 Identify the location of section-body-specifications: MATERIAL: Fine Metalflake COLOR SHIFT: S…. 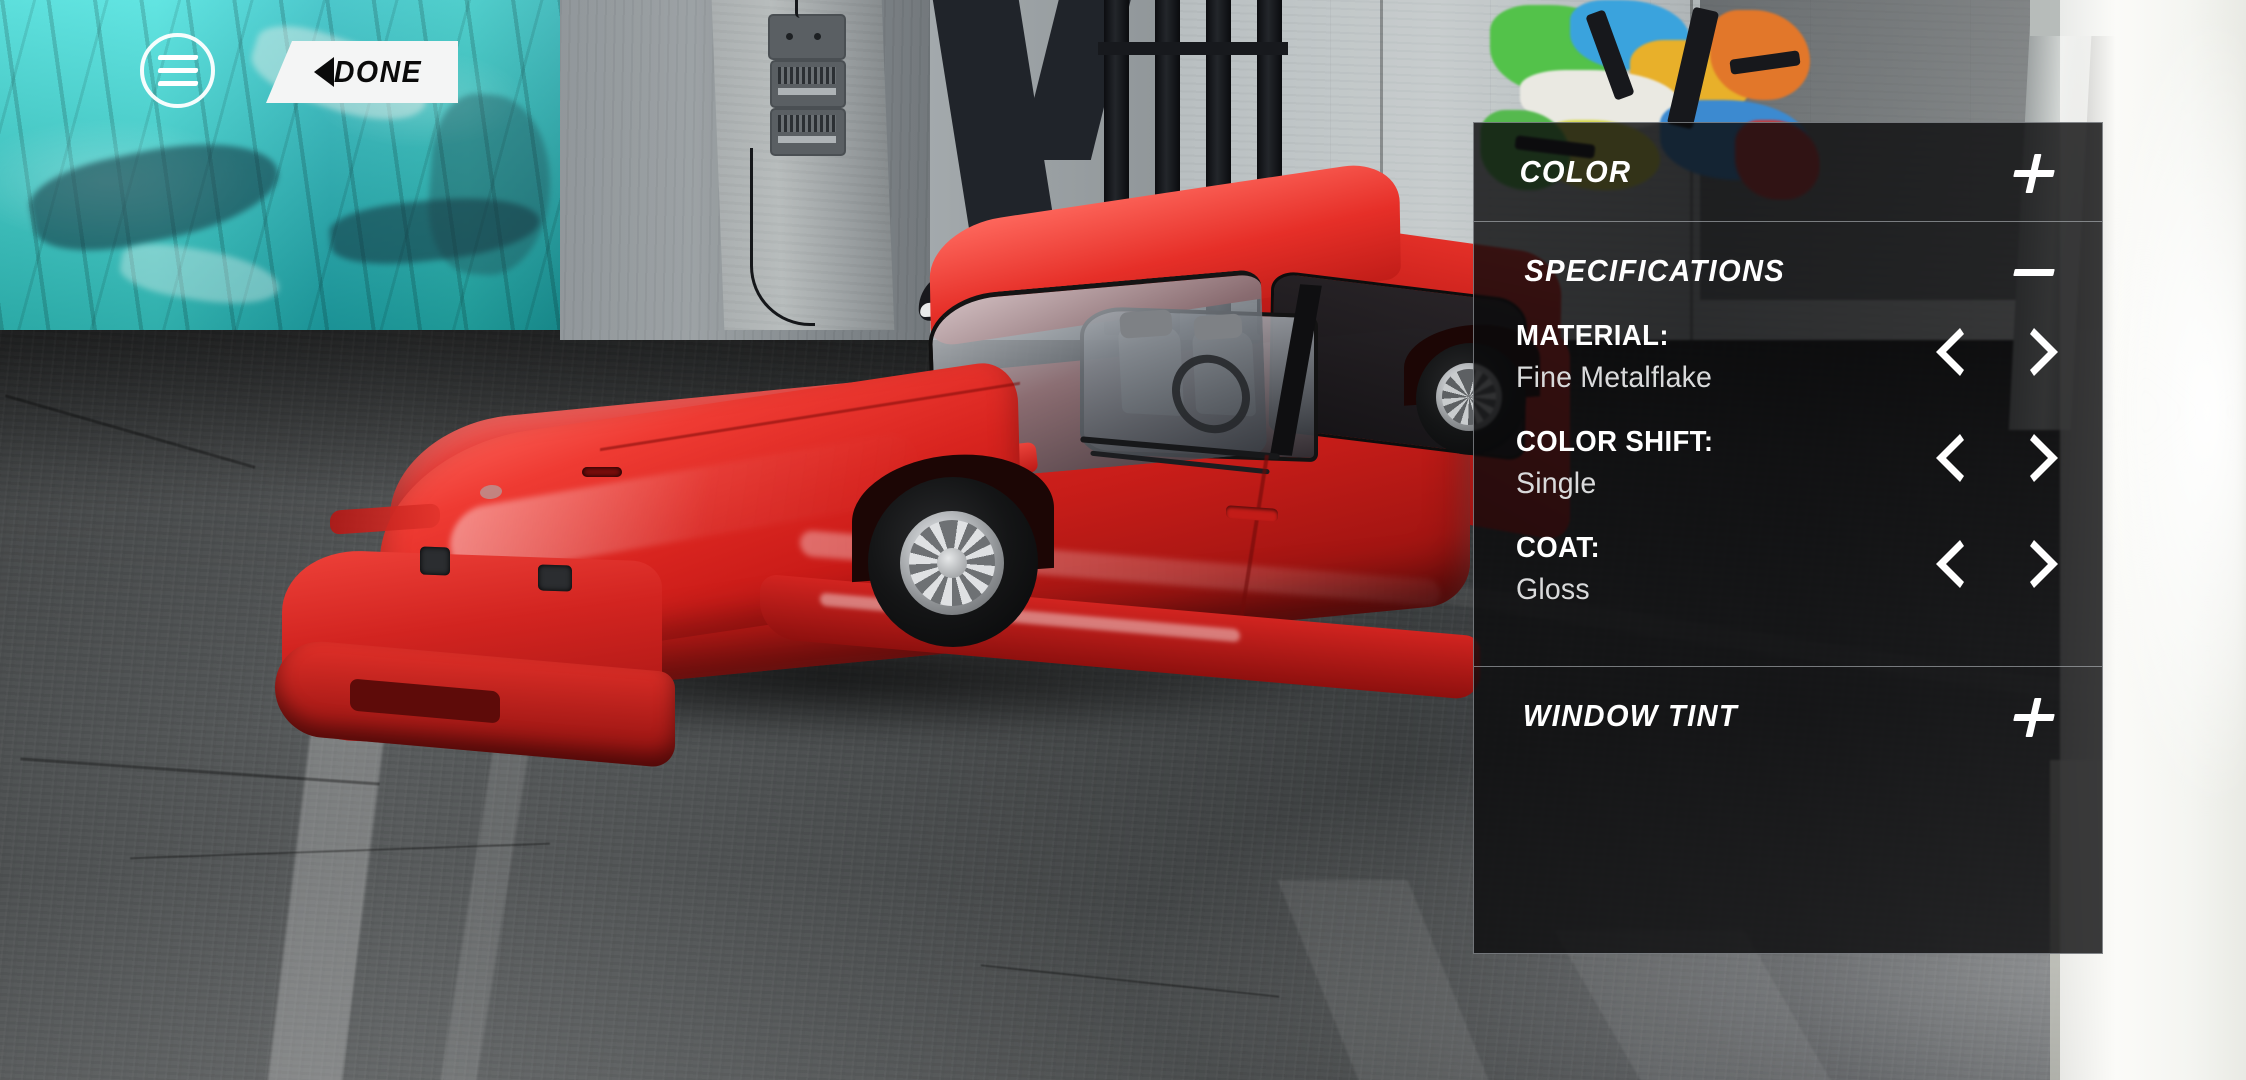
(1788, 493).